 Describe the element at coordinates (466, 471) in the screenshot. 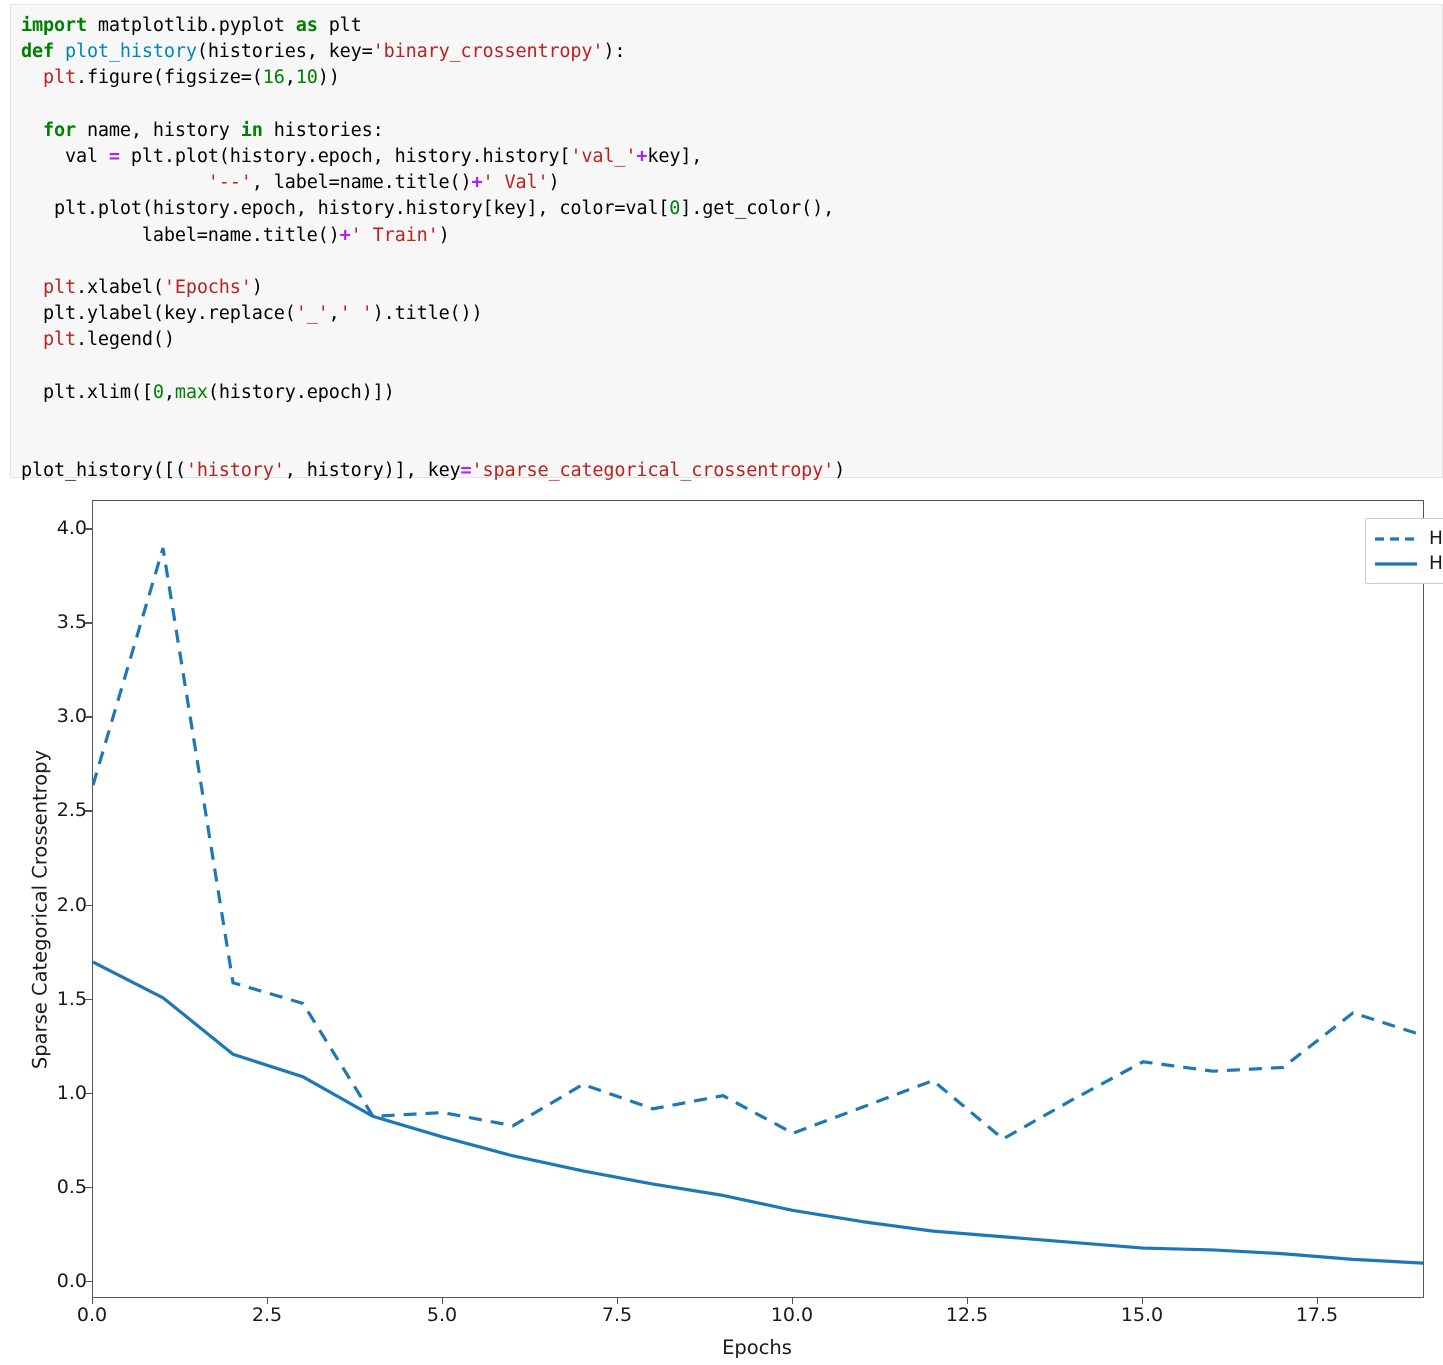

I see `code-token: =` at that location.